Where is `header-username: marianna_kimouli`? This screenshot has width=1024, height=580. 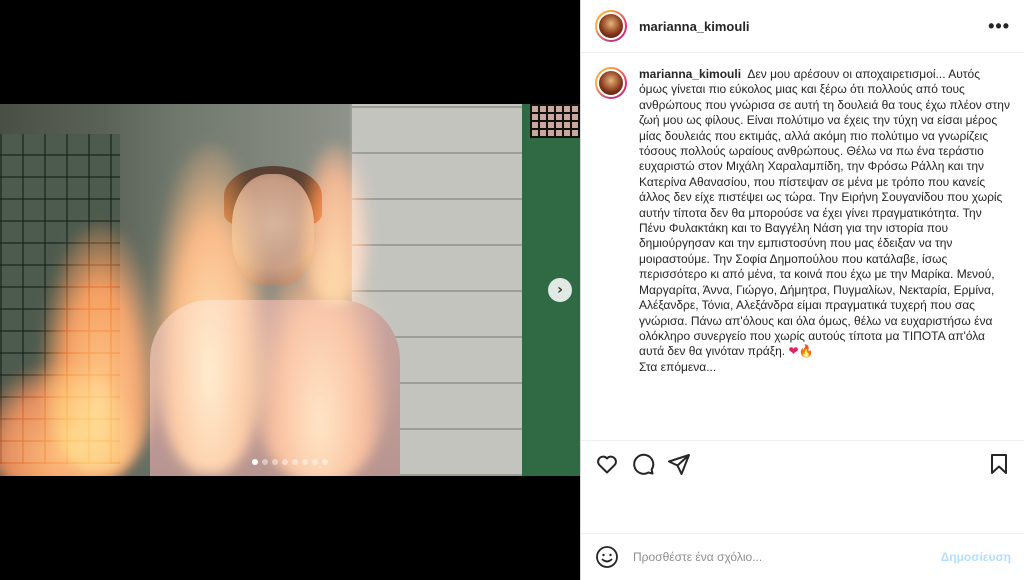 header-username: marianna_kimouli is located at coordinates (694, 26).